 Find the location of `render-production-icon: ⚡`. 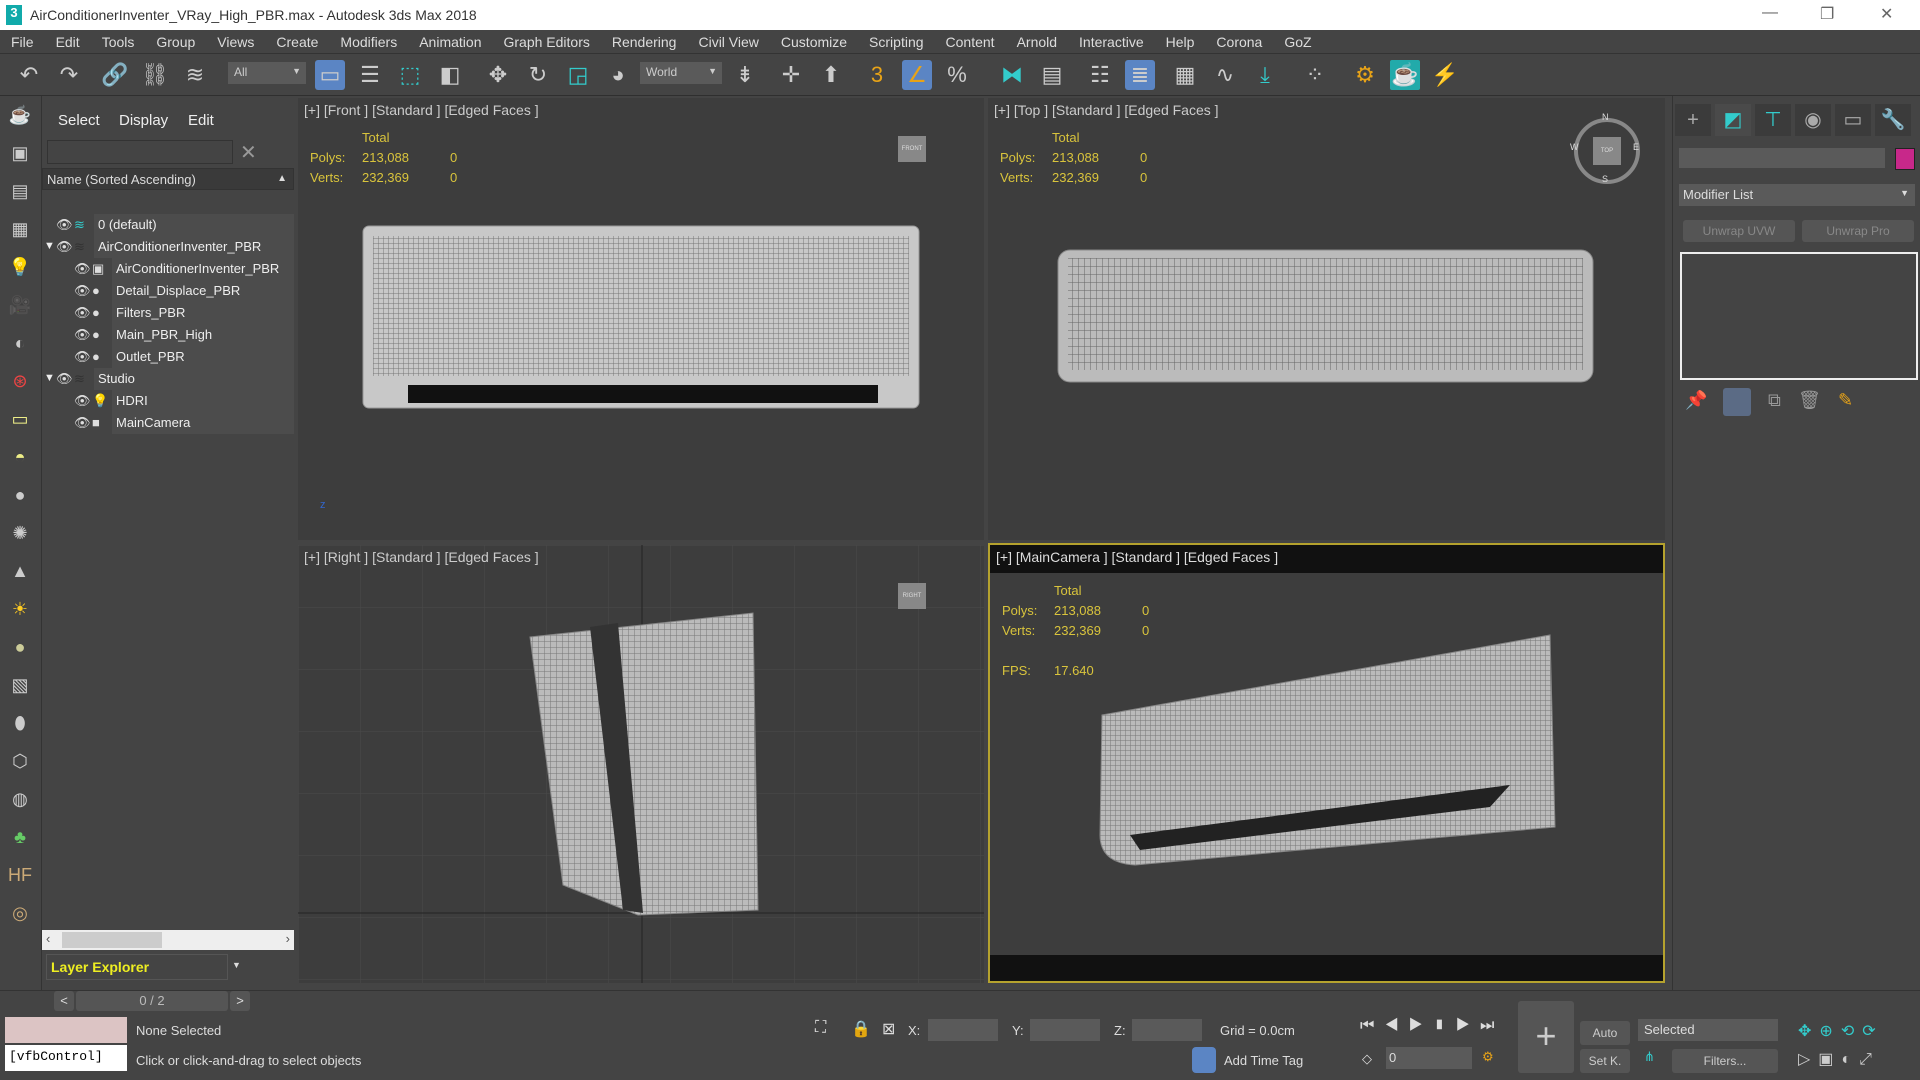

render-production-icon: ⚡ is located at coordinates (1445, 75).